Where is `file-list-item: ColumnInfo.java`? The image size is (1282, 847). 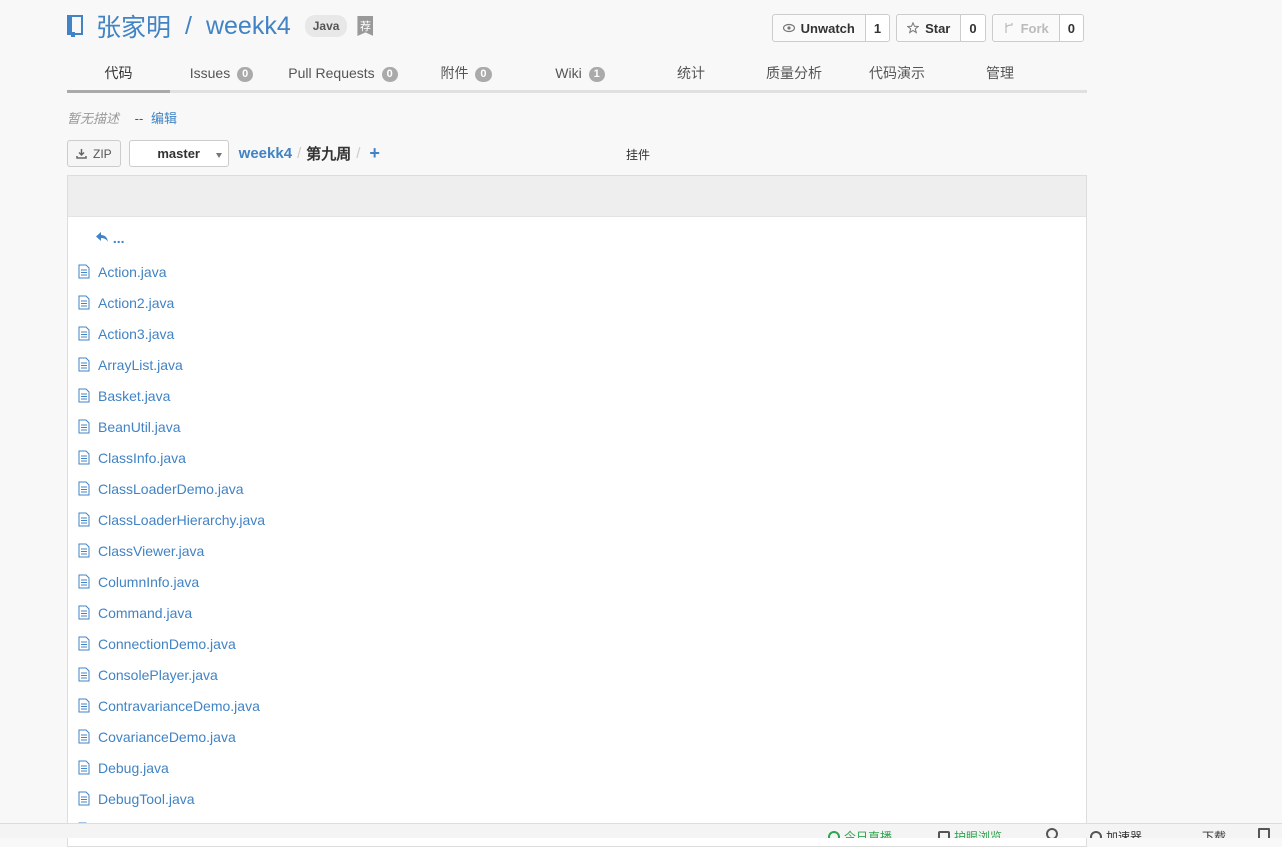 file-list-item: ColumnInfo.java is located at coordinates (171, 581).